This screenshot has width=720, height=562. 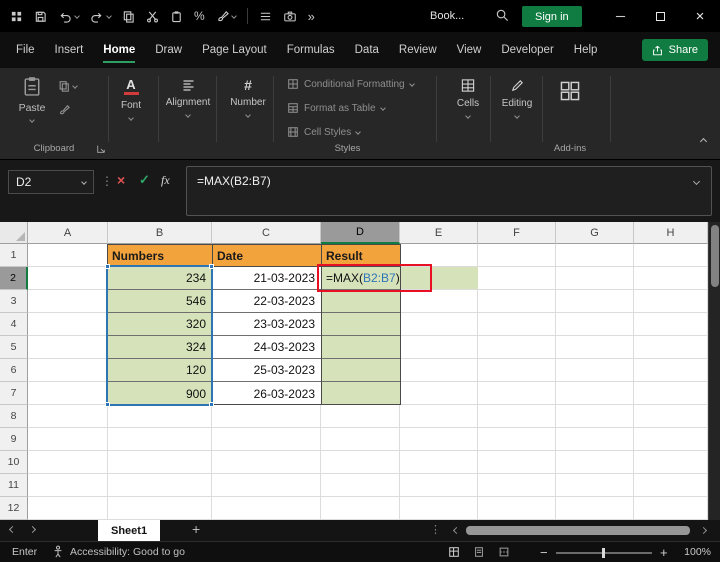 I want to click on add-ins-button, so click(x=570, y=91).